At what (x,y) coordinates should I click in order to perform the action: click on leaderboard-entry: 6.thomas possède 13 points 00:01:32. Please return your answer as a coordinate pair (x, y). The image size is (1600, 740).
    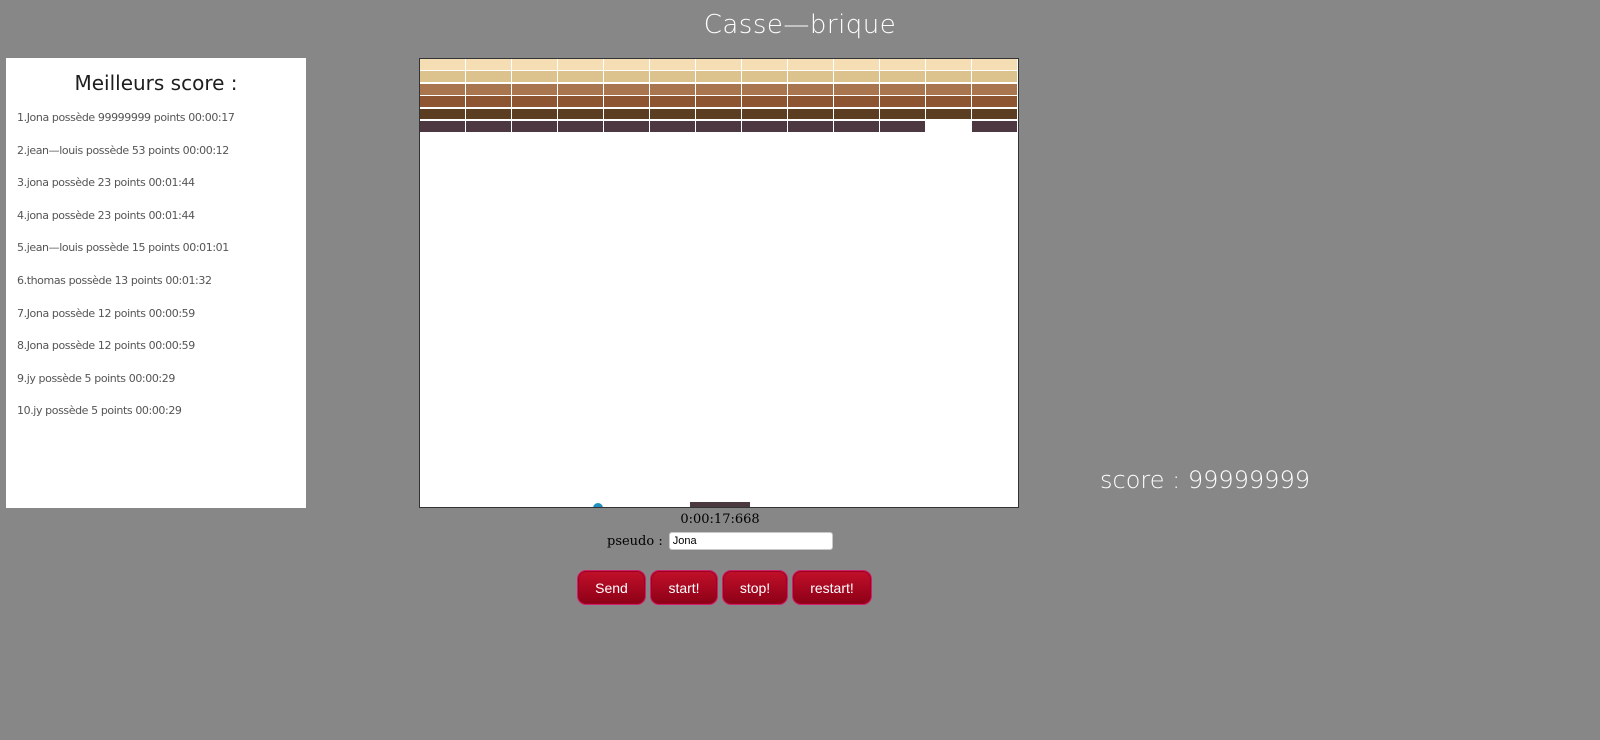
    Looking at the image, I should click on (114, 280).